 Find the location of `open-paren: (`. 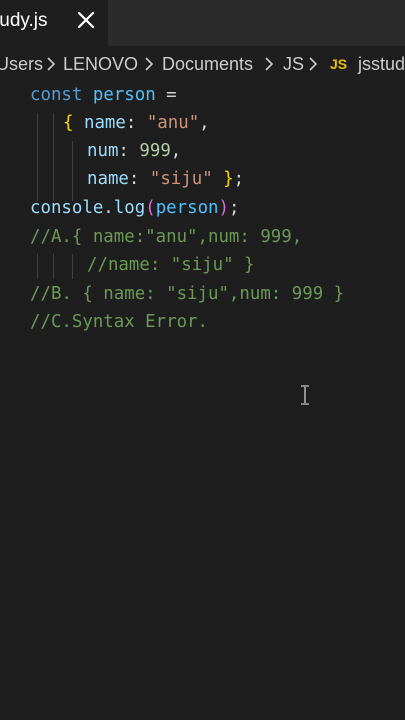

open-paren: ( is located at coordinates (150, 208).